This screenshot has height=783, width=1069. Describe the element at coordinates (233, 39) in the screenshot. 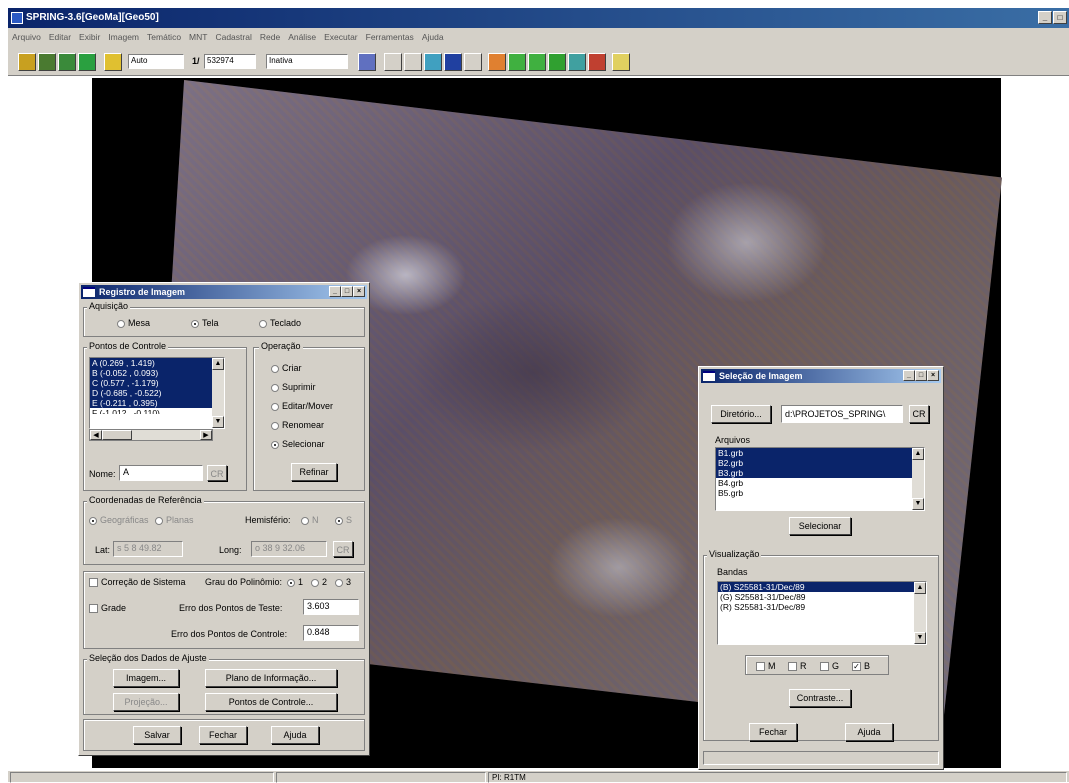

I see `menu-item-6: Cadastral` at that location.